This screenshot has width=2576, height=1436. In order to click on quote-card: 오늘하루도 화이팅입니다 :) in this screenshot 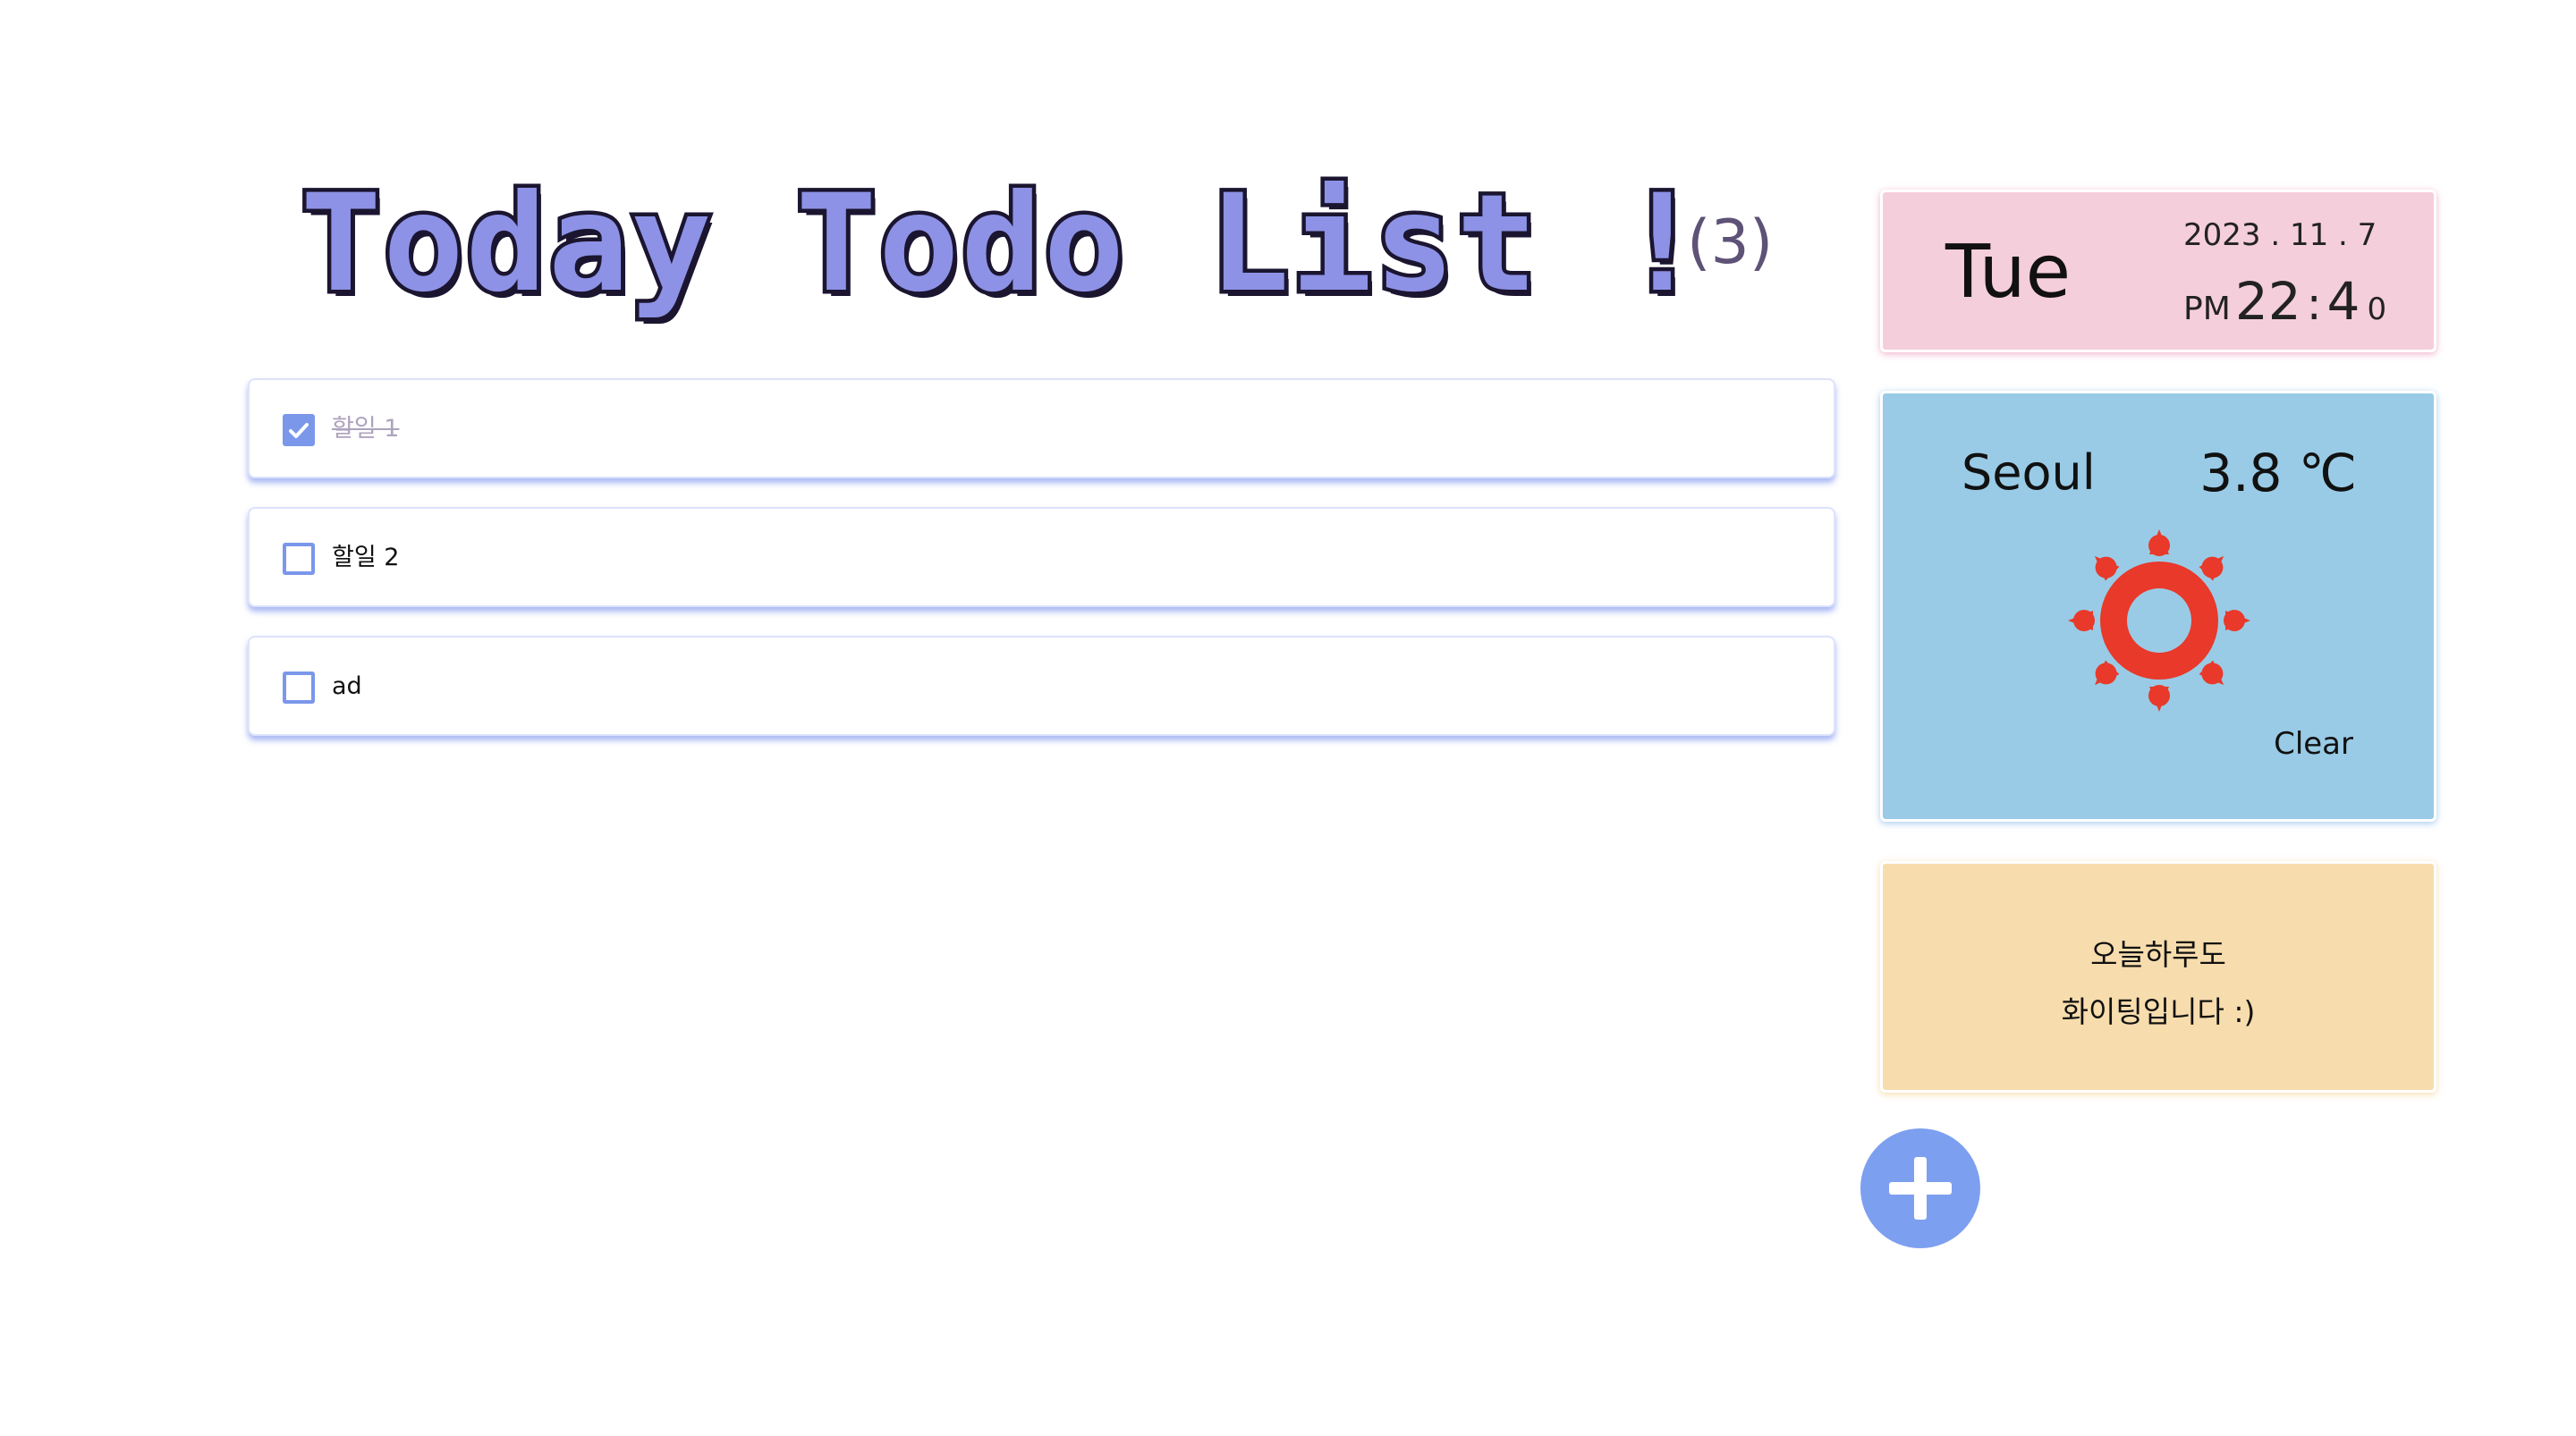, I will do `click(2158, 977)`.